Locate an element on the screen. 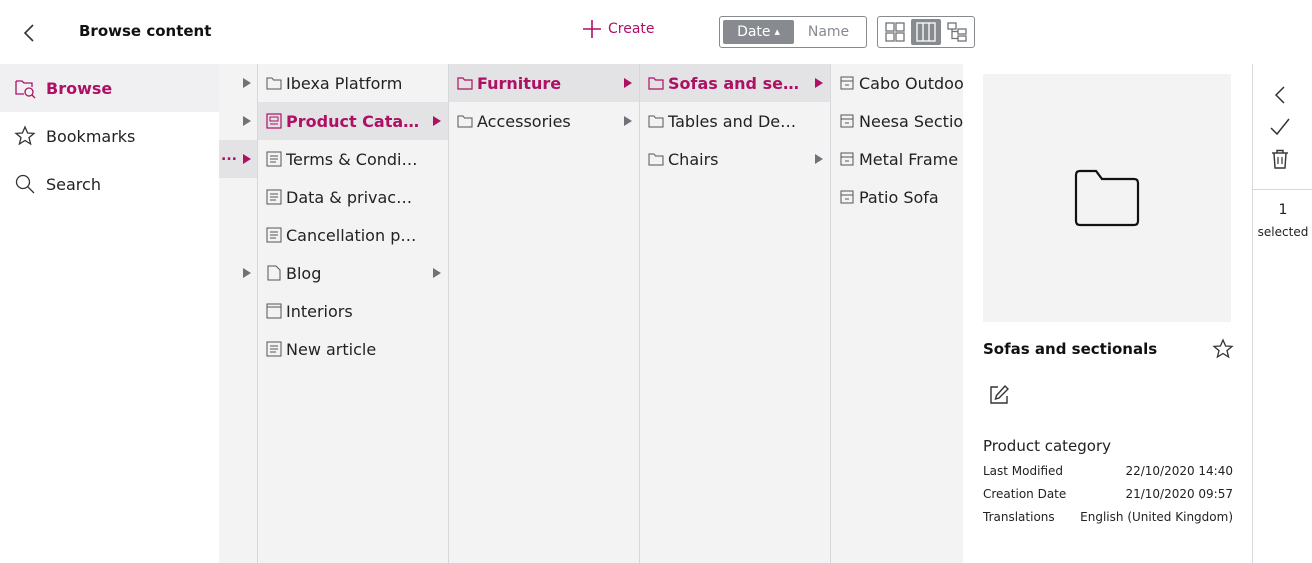 The image size is (1312, 563). meta-creation-date: Creation Date 21/10/2020 09:57 is located at coordinates (1108, 494).